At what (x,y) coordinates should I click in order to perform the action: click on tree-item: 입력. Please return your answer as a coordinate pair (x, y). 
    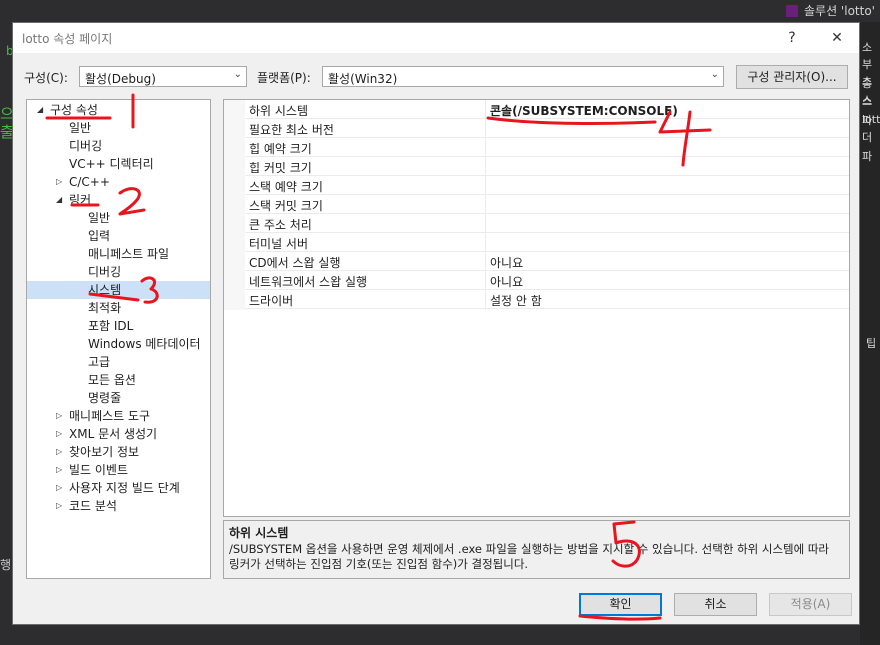
    Looking at the image, I should click on (118, 236).